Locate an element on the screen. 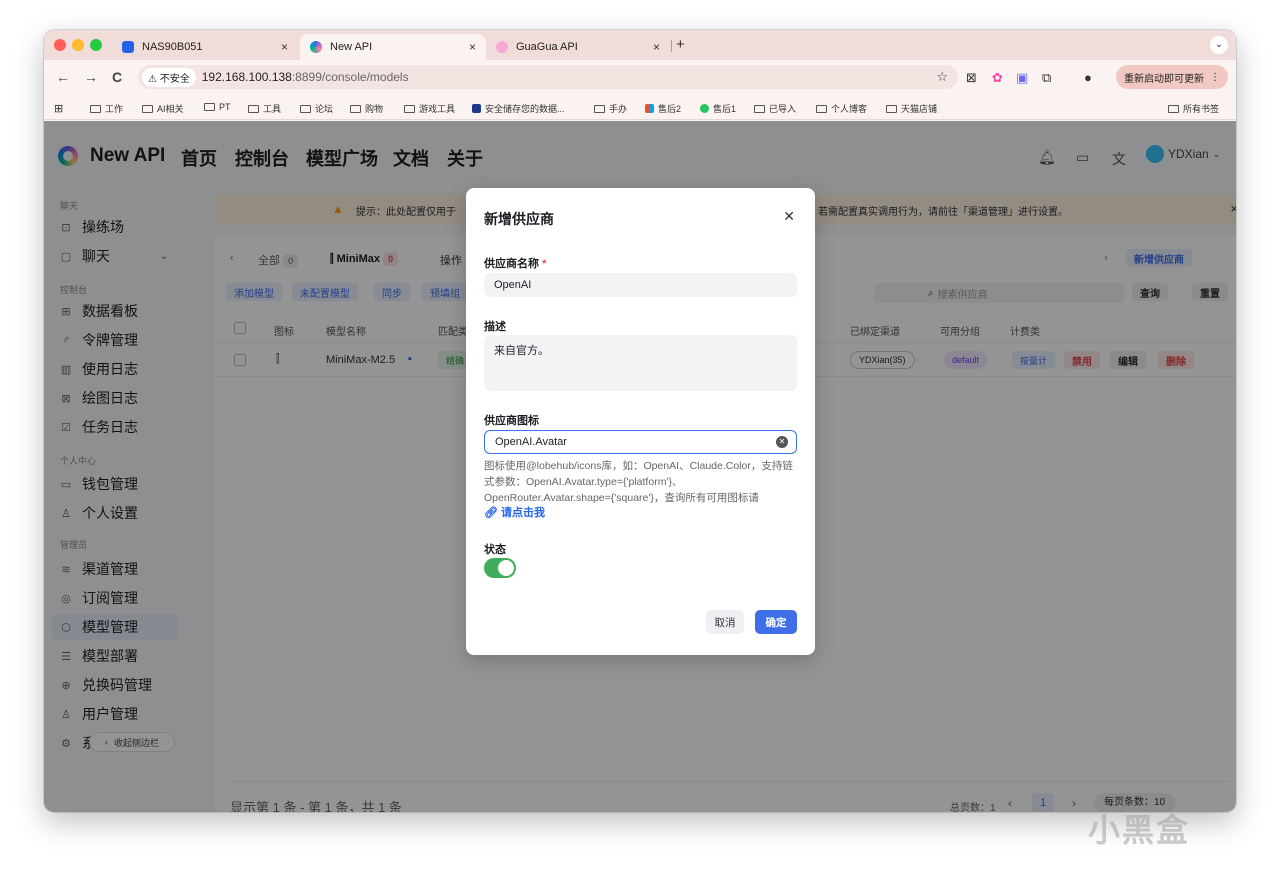 This screenshot has height=870, width=1280. extension-icon: ⊠ is located at coordinates (971, 78).